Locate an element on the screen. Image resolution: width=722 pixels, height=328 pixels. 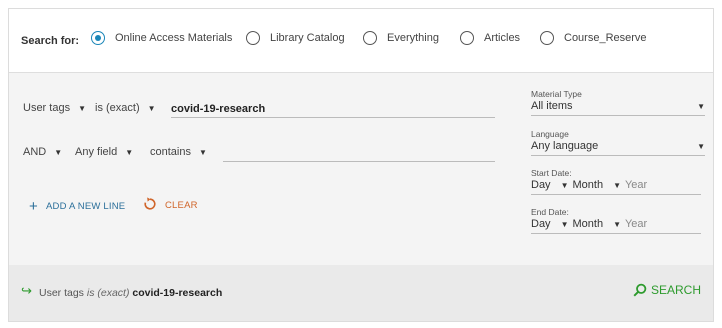
summary-field: User tags is located at coordinates (61, 293).